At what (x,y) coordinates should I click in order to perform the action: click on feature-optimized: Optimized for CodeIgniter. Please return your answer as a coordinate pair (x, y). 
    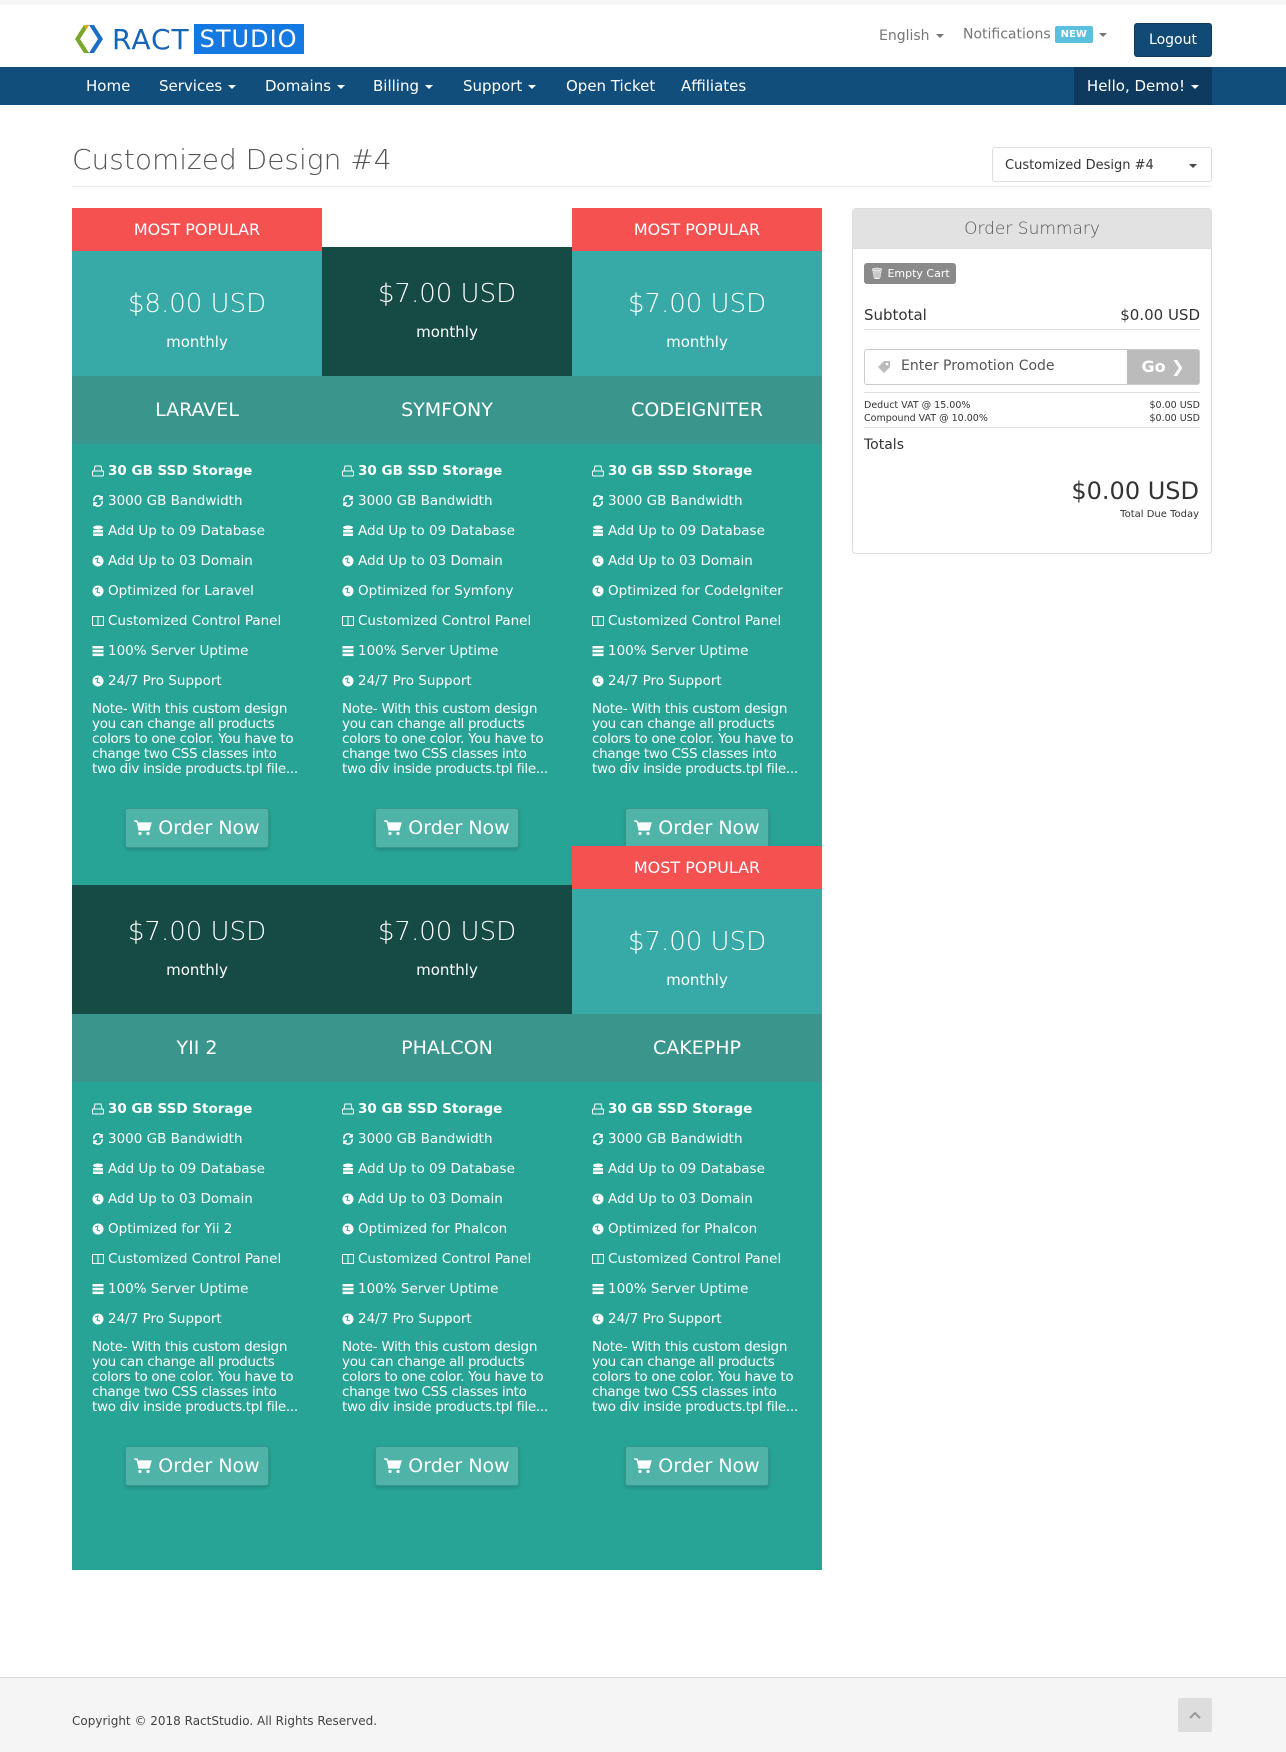
    Looking at the image, I should click on (697, 591).